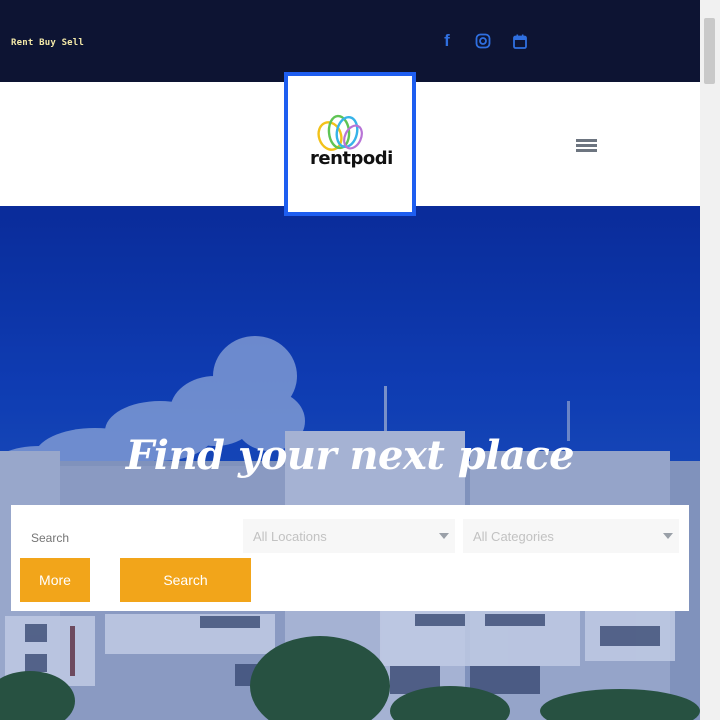 This screenshot has height=720, width=720. What do you see at coordinates (710, 360) in the screenshot?
I see `page-scrollbar` at bounding box center [710, 360].